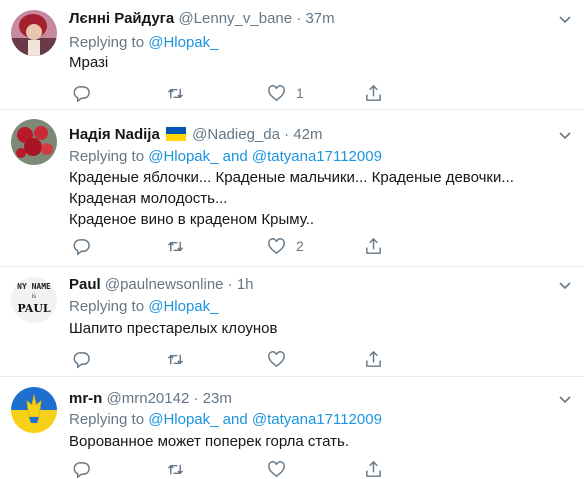  What do you see at coordinates (114, 134) in the screenshot?
I see `display-name: Надія Nadija` at bounding box center [114, 134].